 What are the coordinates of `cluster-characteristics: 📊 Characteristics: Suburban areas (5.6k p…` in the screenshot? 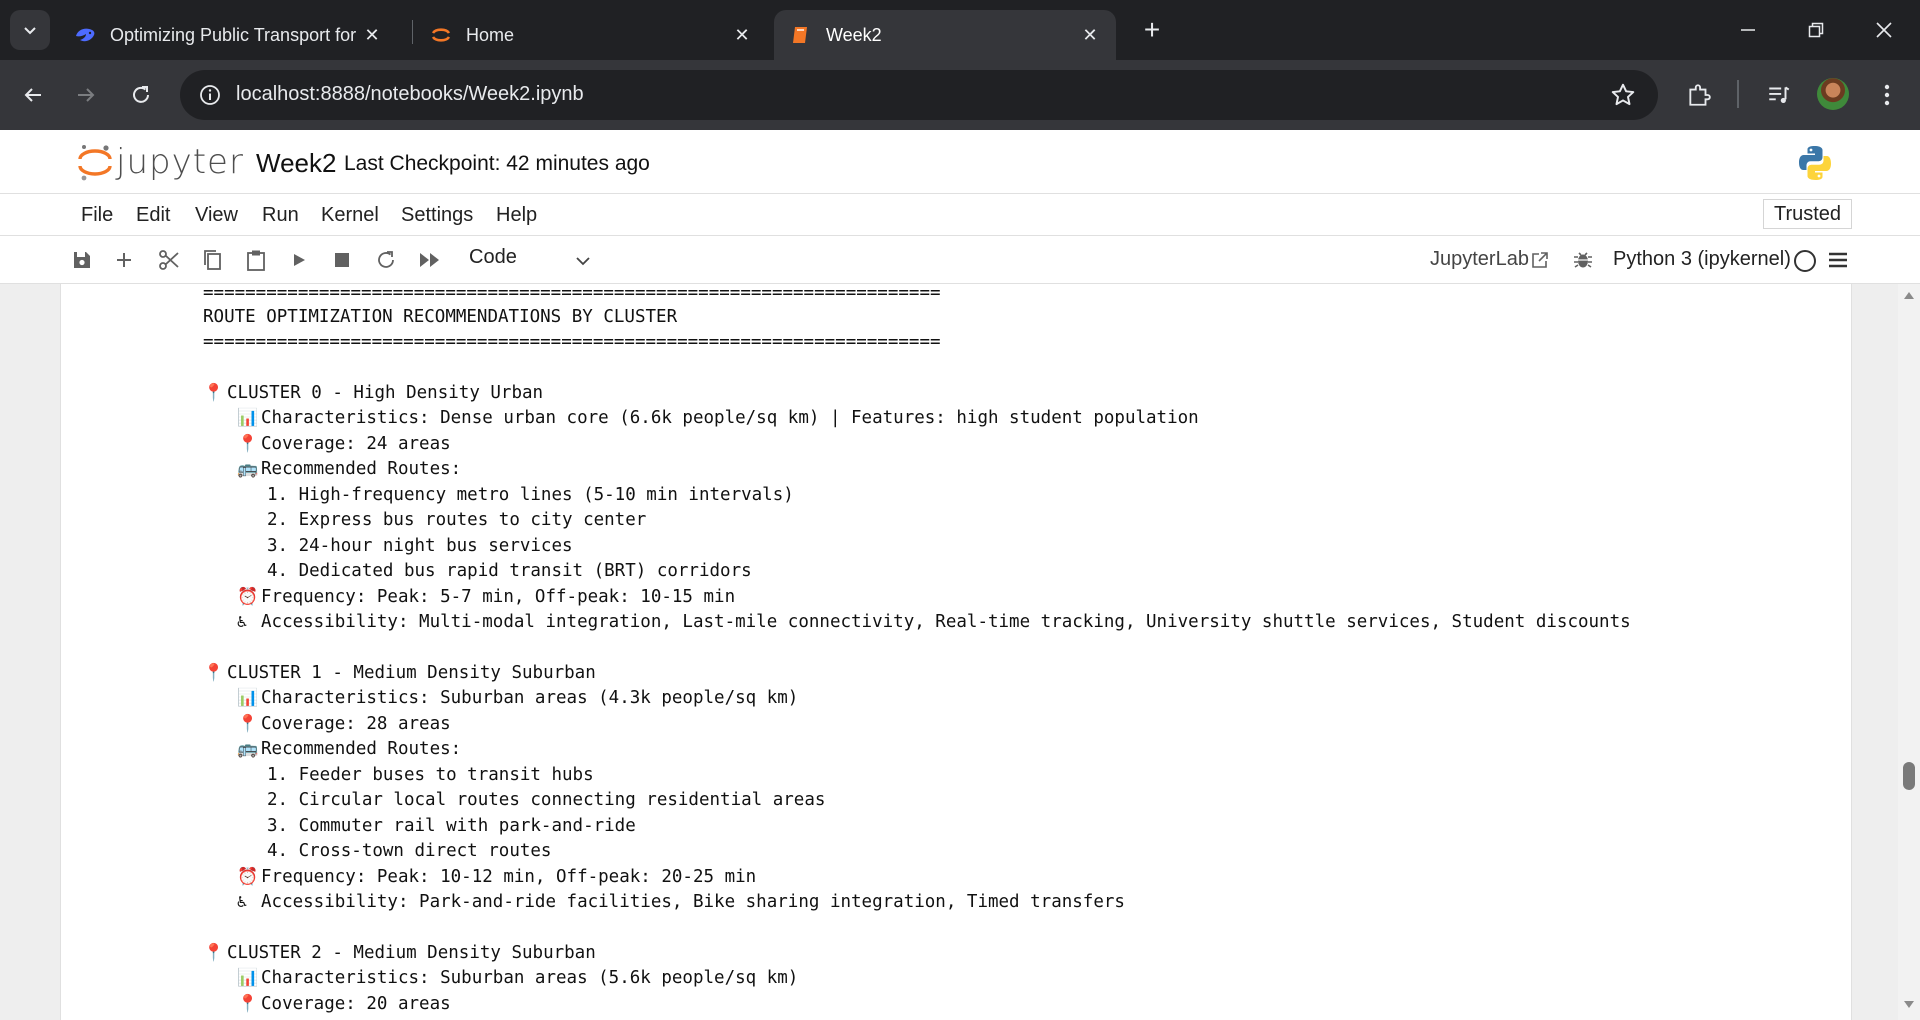 It's located at (518, 978).